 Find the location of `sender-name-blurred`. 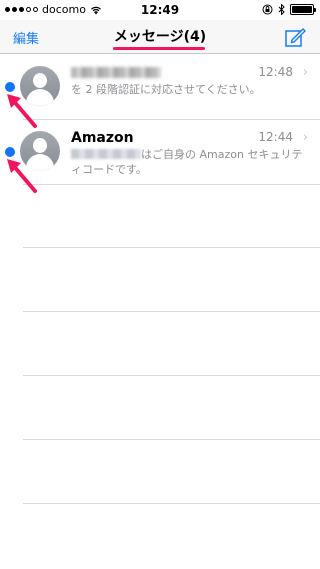

sender-name-blurred is located at coordinates (116, 72).